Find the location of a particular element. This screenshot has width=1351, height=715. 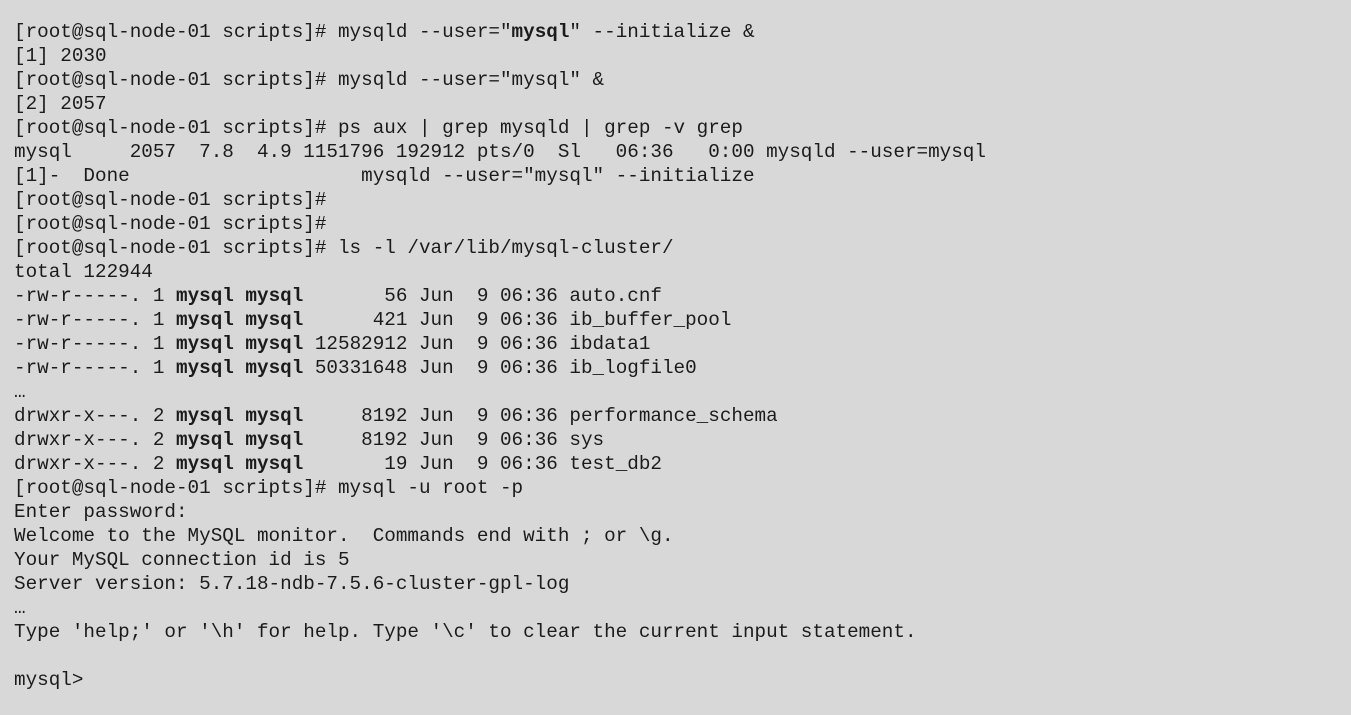

terminal-text: 12582912 Jun 9 06:36 ibdata1 is located at coordinates (477, 344).